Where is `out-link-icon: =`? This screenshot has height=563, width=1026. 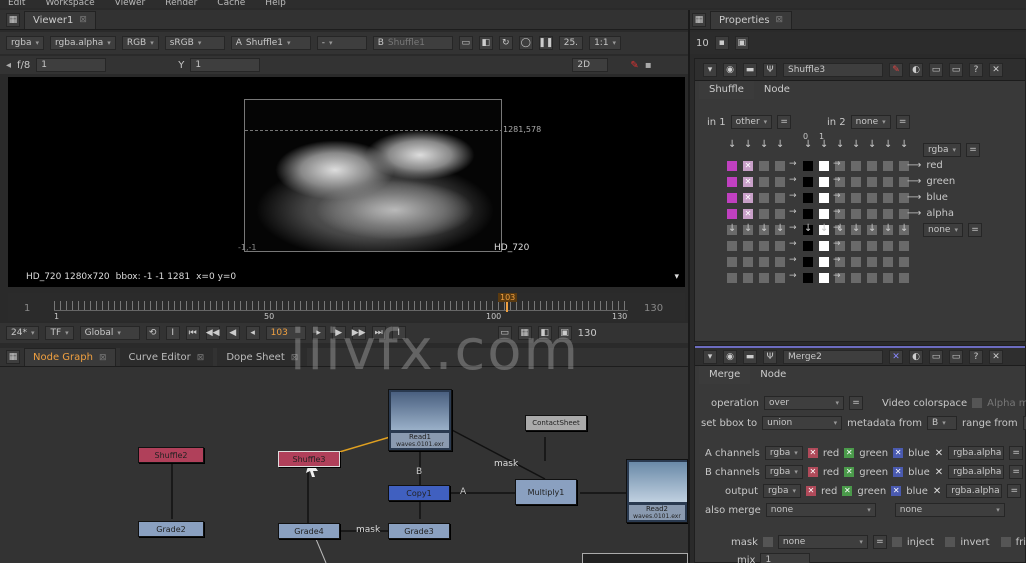
out-link-icon: = is located at coordinates (1014, 491).